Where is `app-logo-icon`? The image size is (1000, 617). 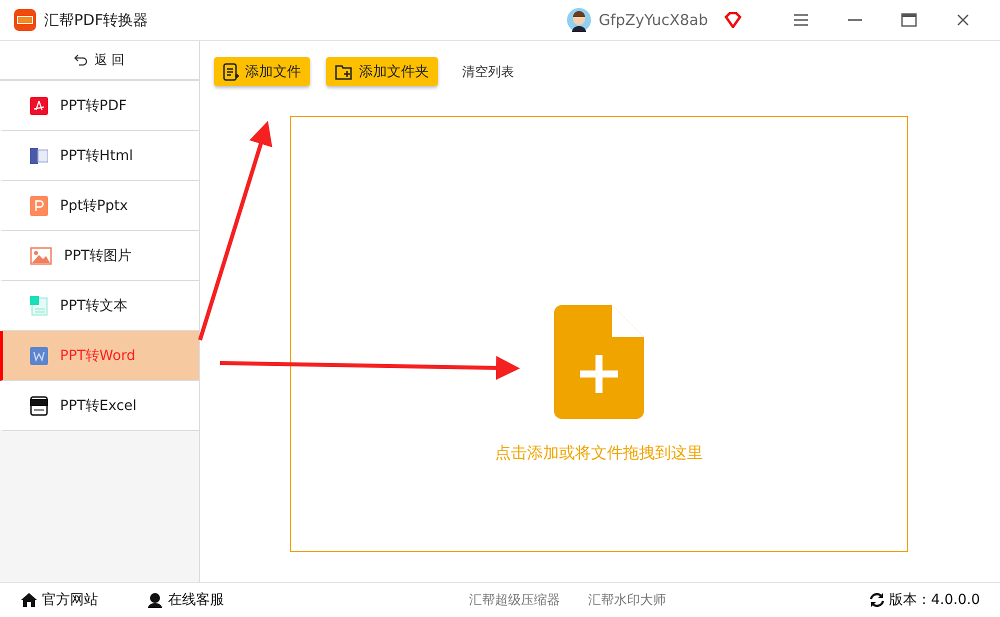 app-logo-icon is located at coordinates (25, 20).